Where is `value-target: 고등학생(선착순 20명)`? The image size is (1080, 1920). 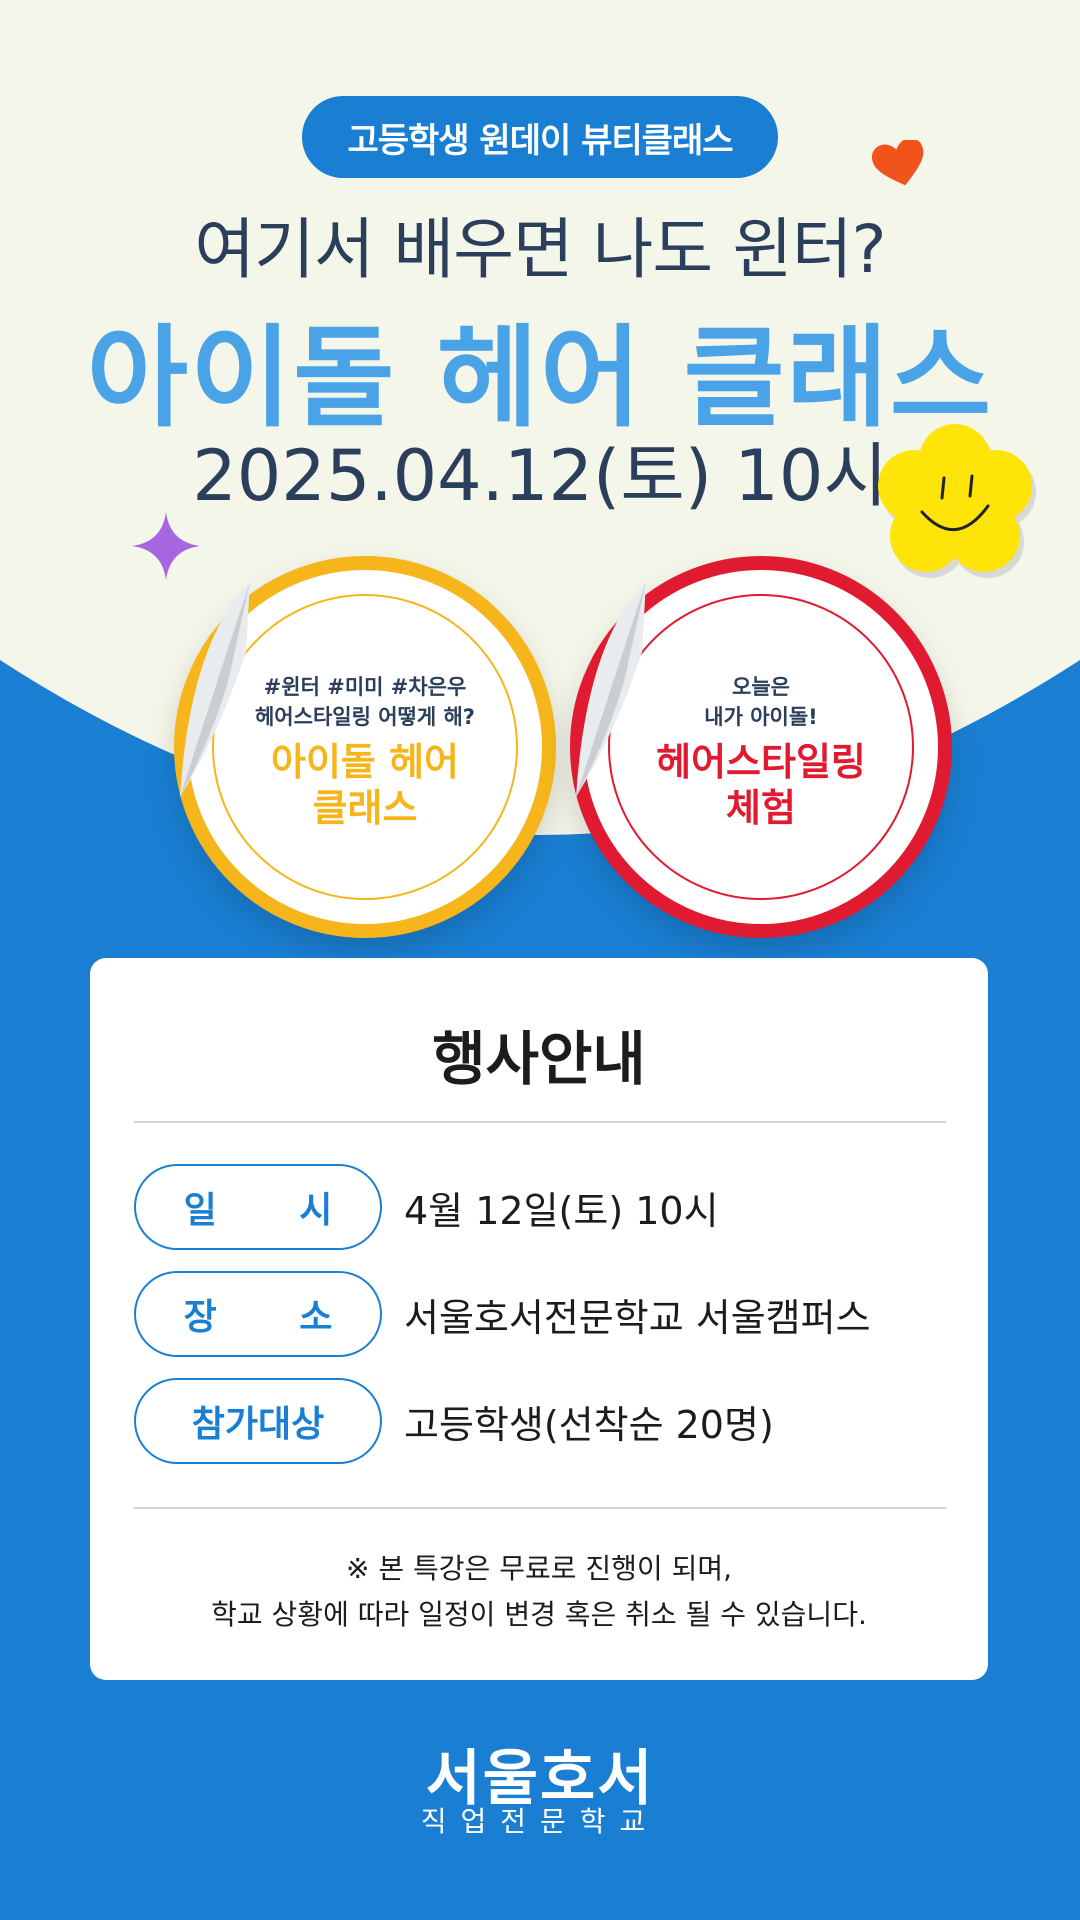
value-target: 고등학생(선착순 20명) is located at coordinates (589, 1424).